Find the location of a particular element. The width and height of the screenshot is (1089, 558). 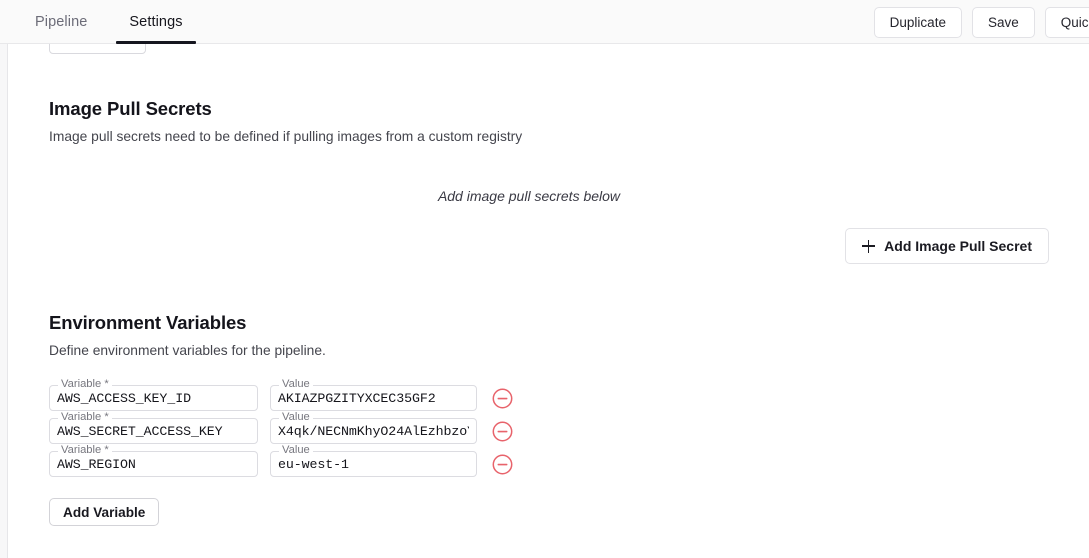

header-actions: Duplicate Save Quick T is located at coordinates (981, 22).